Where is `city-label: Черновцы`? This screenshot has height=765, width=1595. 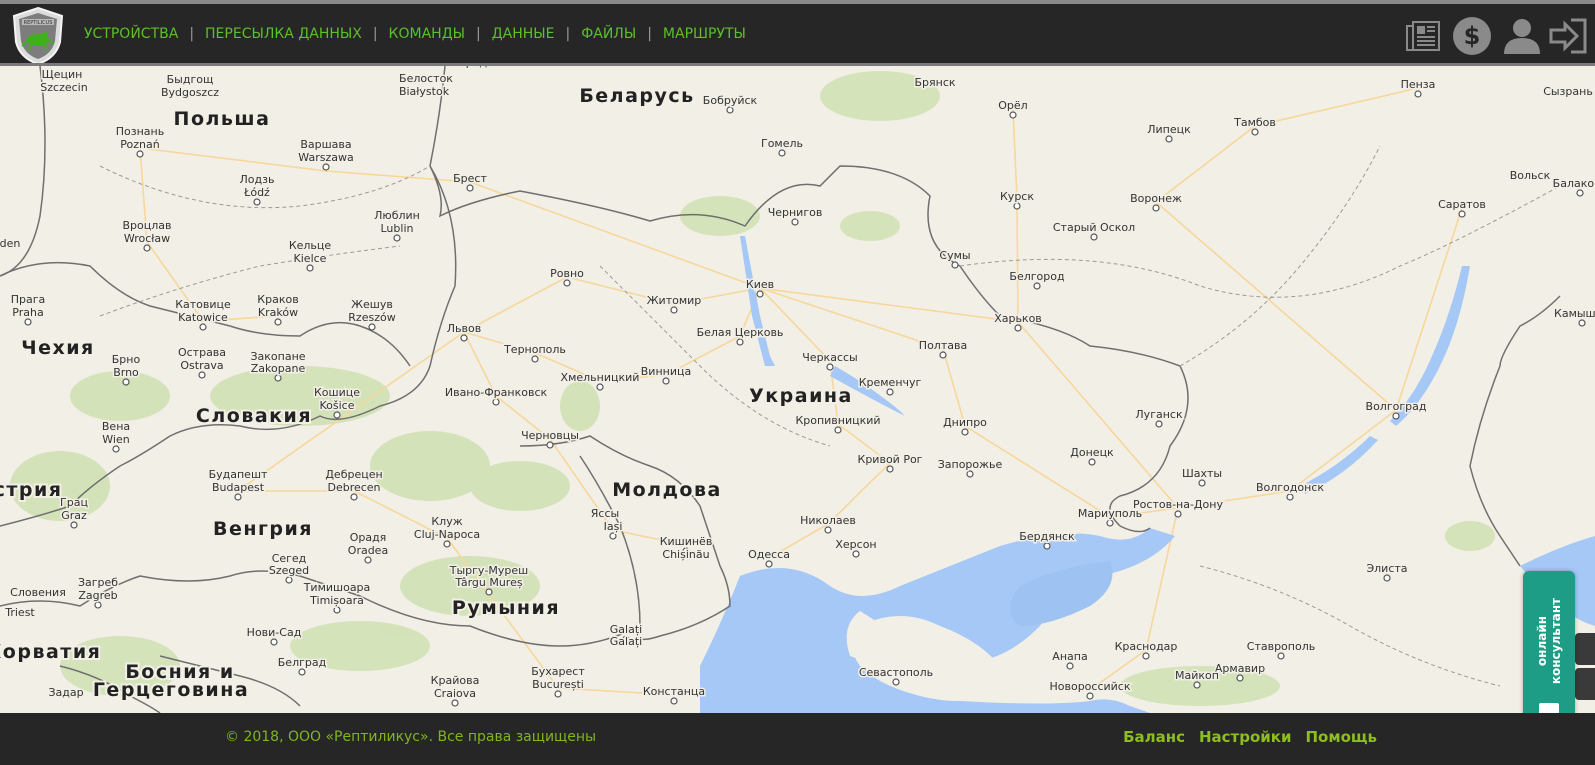
city-label: Черновцы is located at coordinates (550, 435).